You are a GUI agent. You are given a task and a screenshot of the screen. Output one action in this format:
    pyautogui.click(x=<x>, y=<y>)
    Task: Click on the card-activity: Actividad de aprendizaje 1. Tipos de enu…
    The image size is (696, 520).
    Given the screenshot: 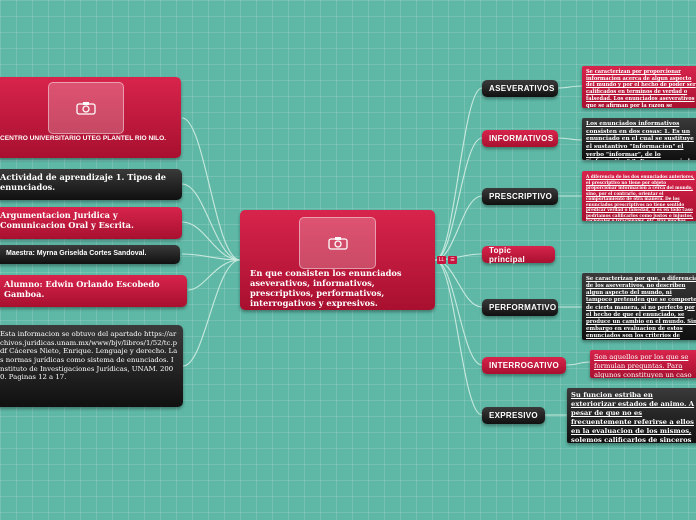 What is the action you would take?
    pyautogui.click(x=91, y=184)
    